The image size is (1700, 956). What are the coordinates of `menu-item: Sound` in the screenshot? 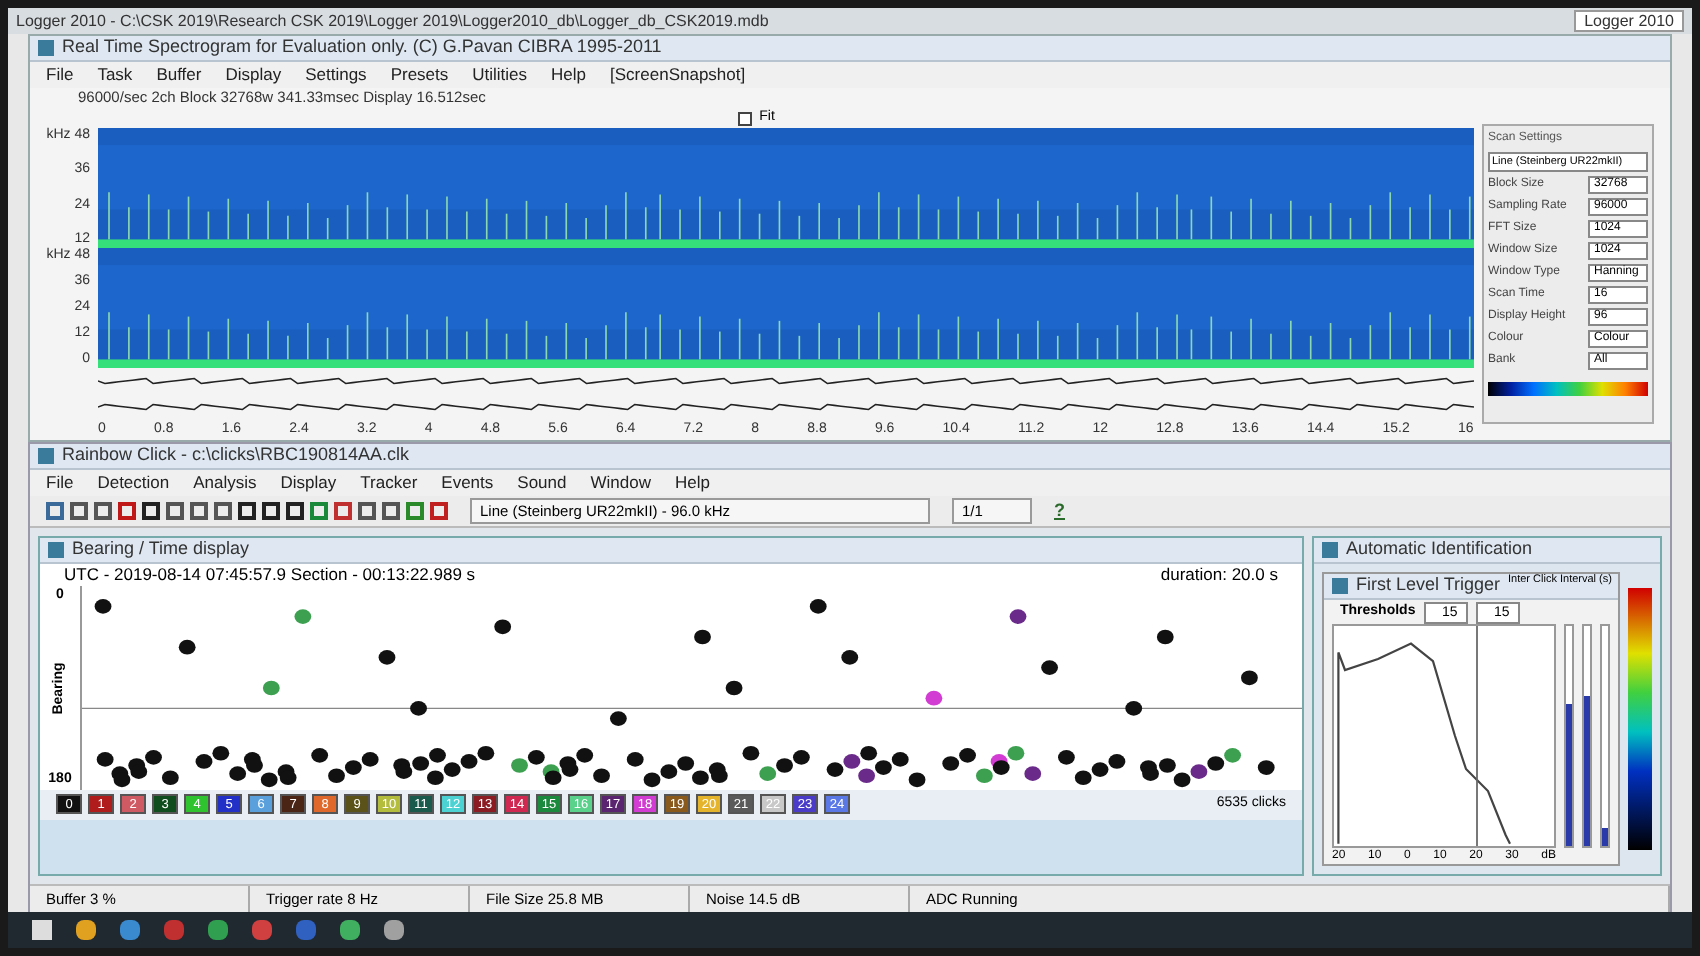 It's located at (542, 483).